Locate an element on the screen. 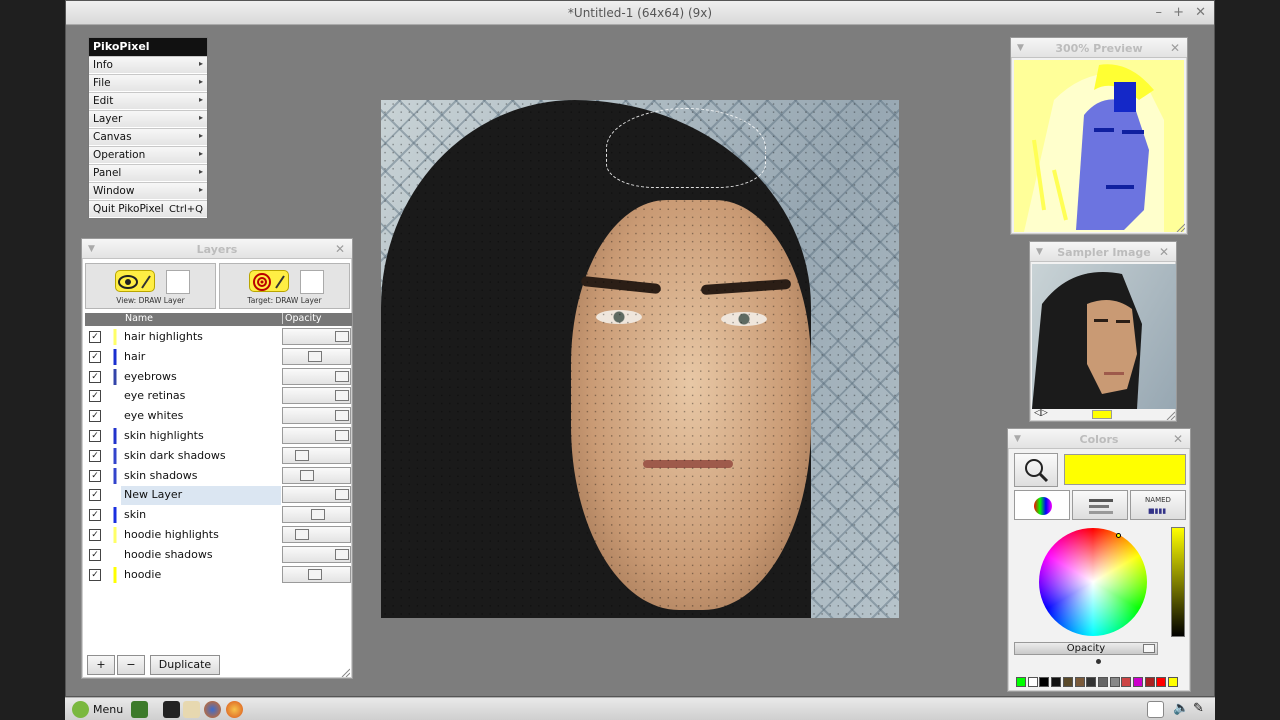 The image size is (1280, 720). layer-row: ✓ skin dark shadows is located at coordinates (218, 456).